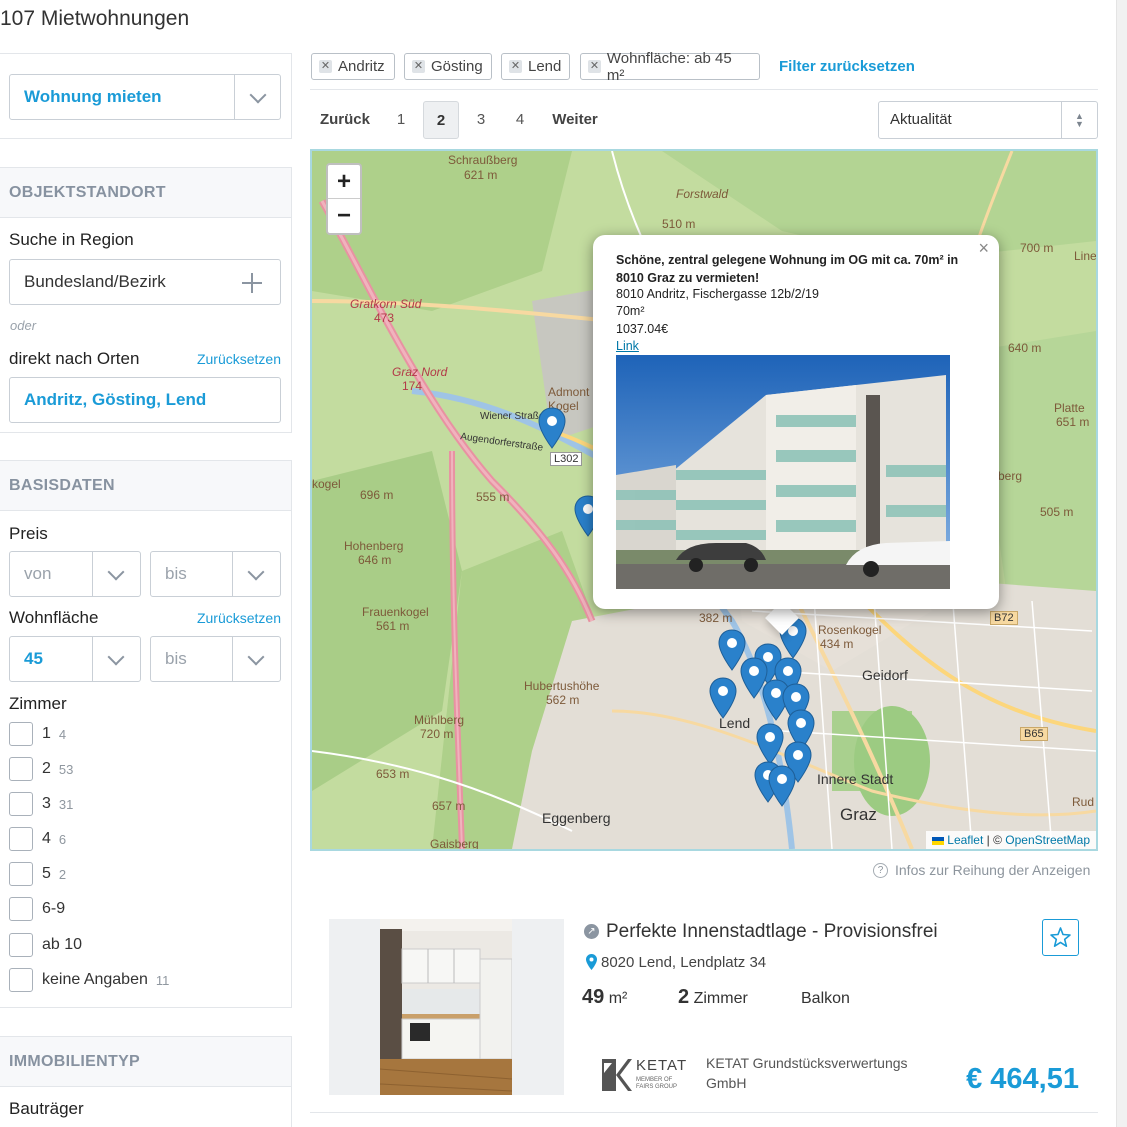  What do you see at coordinates (71, 239) in the screenshot?
I see `region-label: Suche in Region` at bounding box center [71, 239].